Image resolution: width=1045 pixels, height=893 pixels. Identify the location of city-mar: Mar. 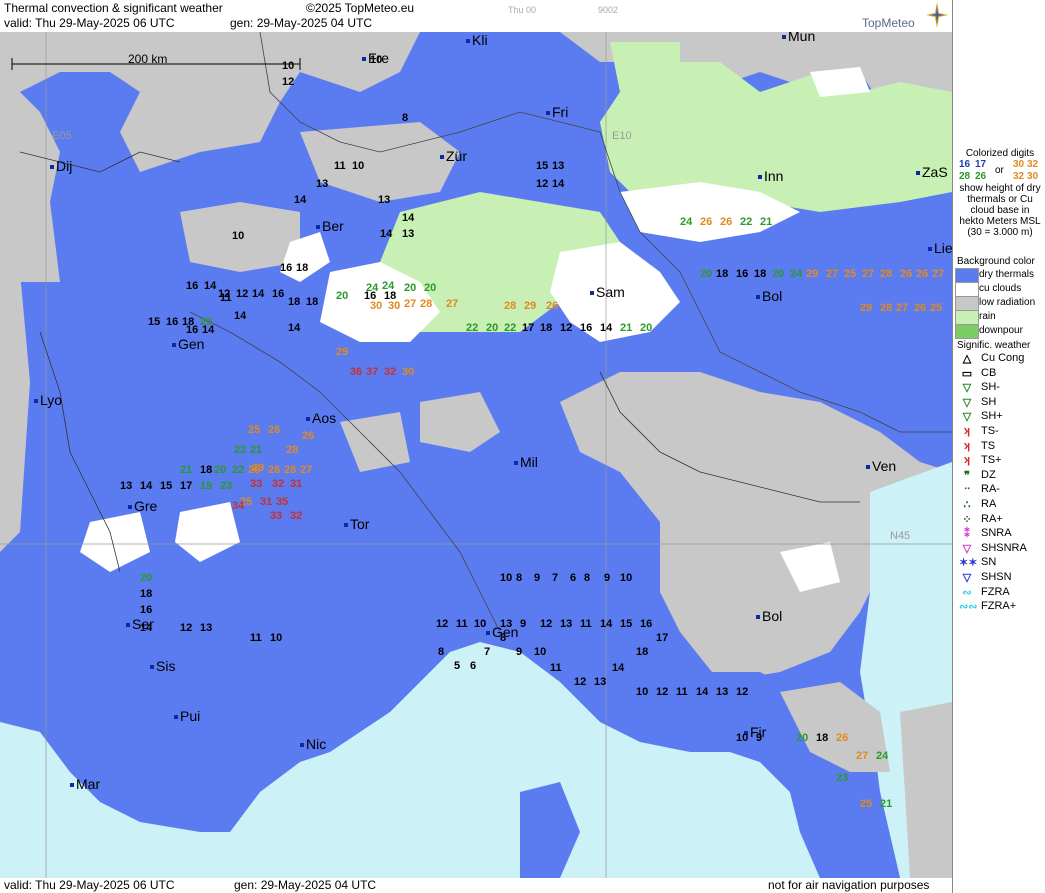
(85, 784).